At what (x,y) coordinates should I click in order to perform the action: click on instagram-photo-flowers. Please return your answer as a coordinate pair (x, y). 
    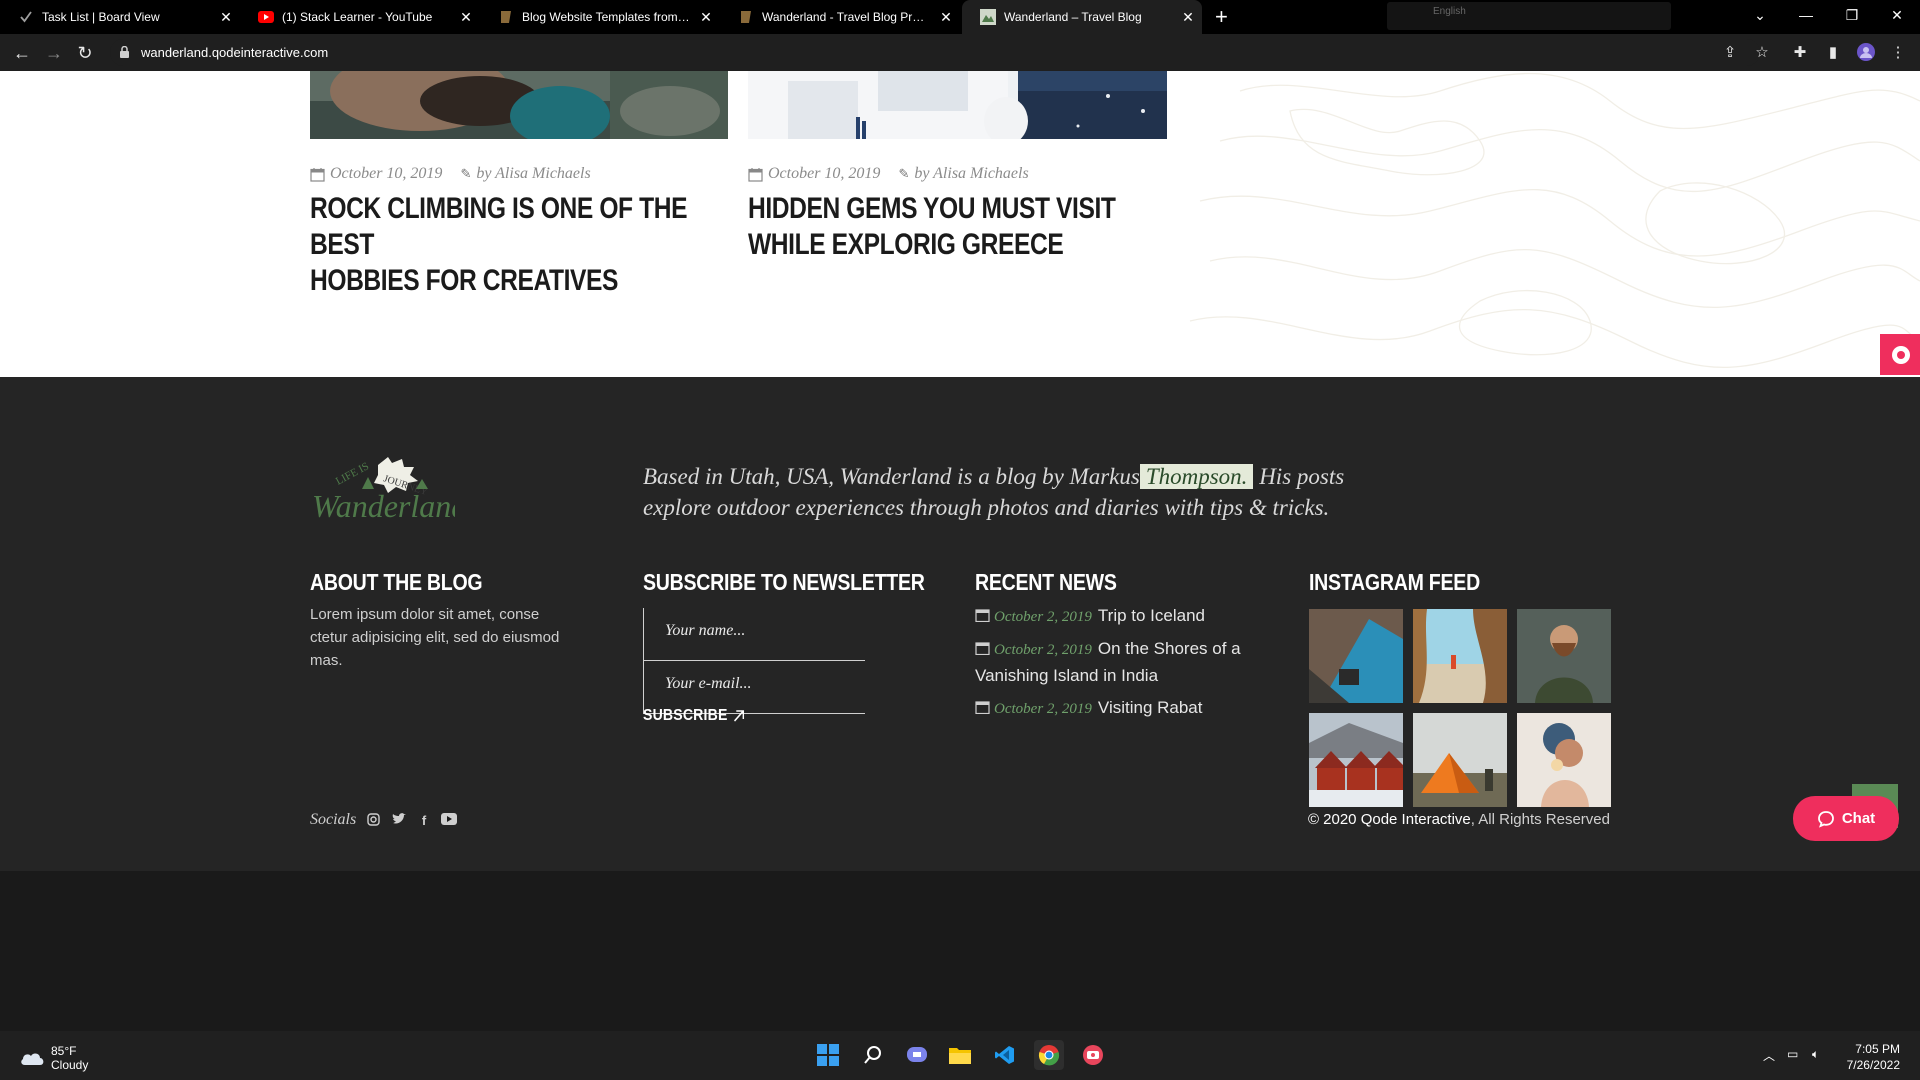
    Looking at the image, I should click on (1564, 760).